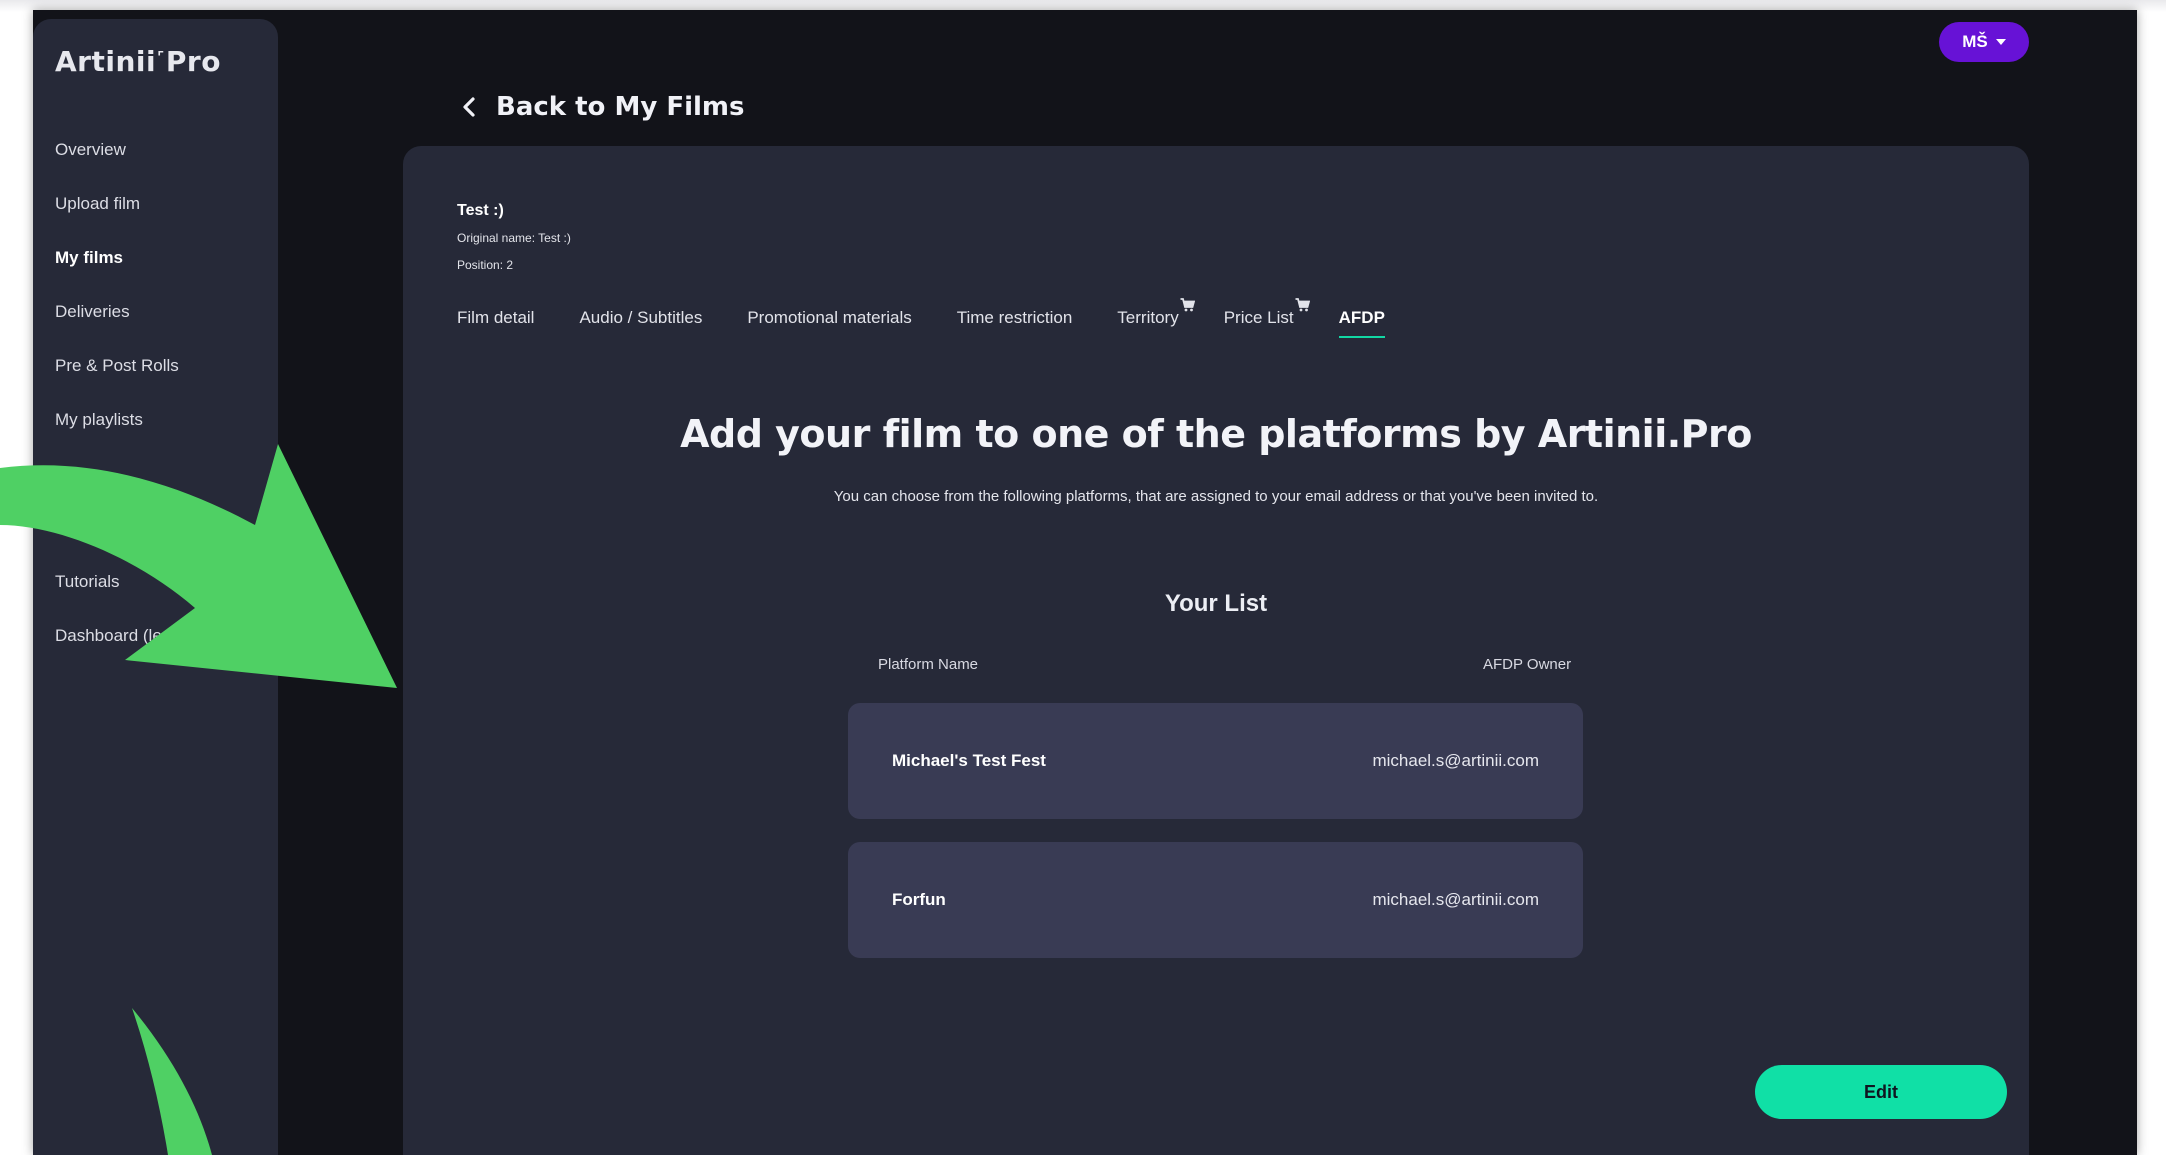 This screenshot has height=1155, width=2166. Describe the element at coordinates (117, 598) in the screenshot. I see `sidebar-item-tutorials: Tutorials` at that location.